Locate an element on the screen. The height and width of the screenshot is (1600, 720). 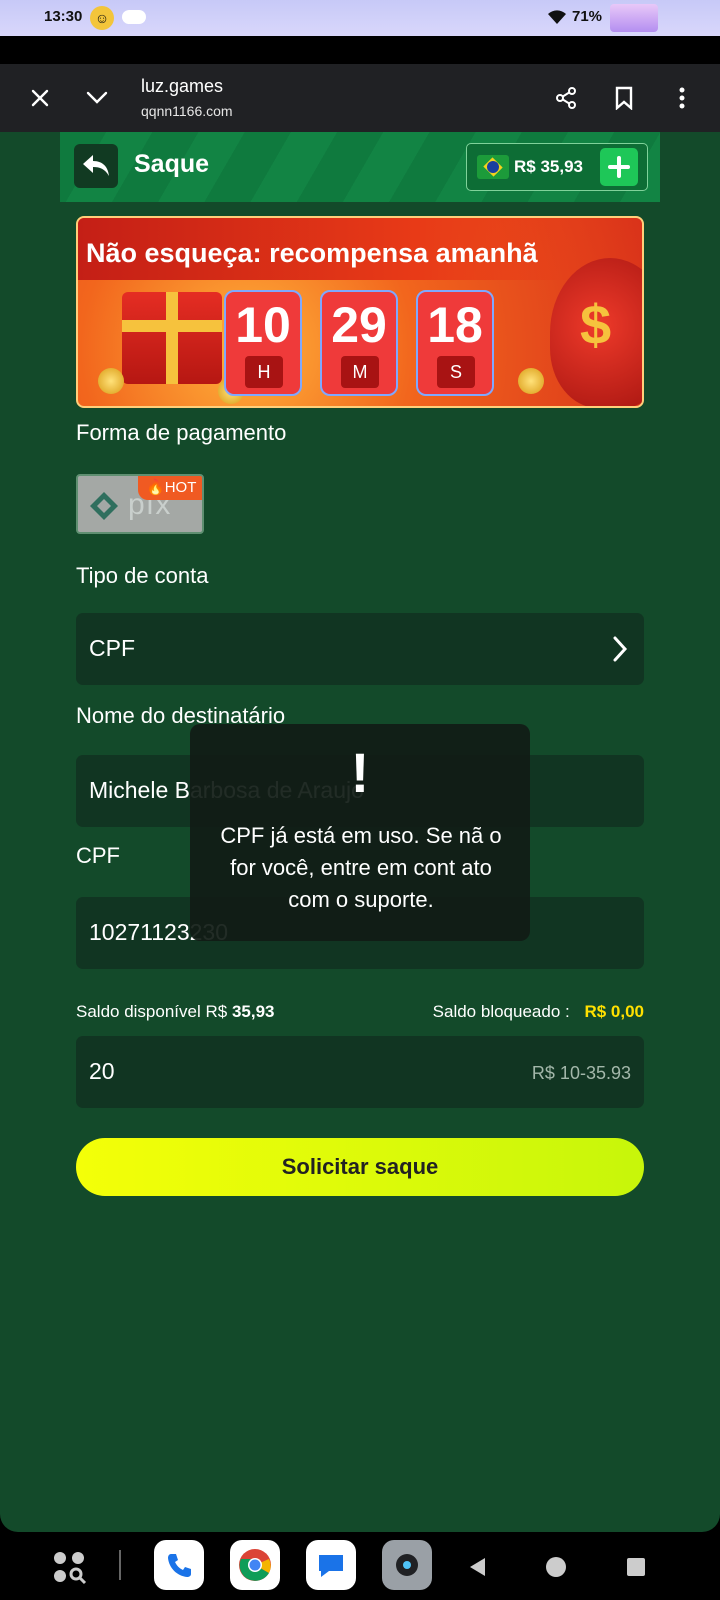
account-type-select: CPF is located at coordinates (360, 649).